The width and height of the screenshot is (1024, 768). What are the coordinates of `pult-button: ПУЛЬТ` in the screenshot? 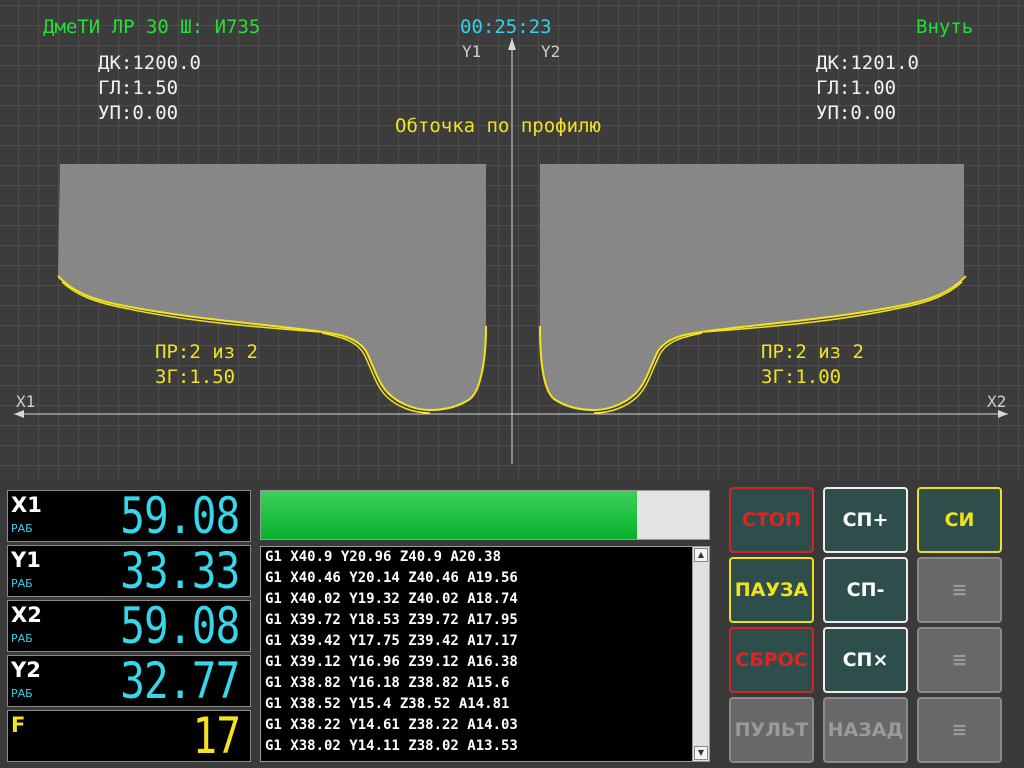 It's located at (771, 730).